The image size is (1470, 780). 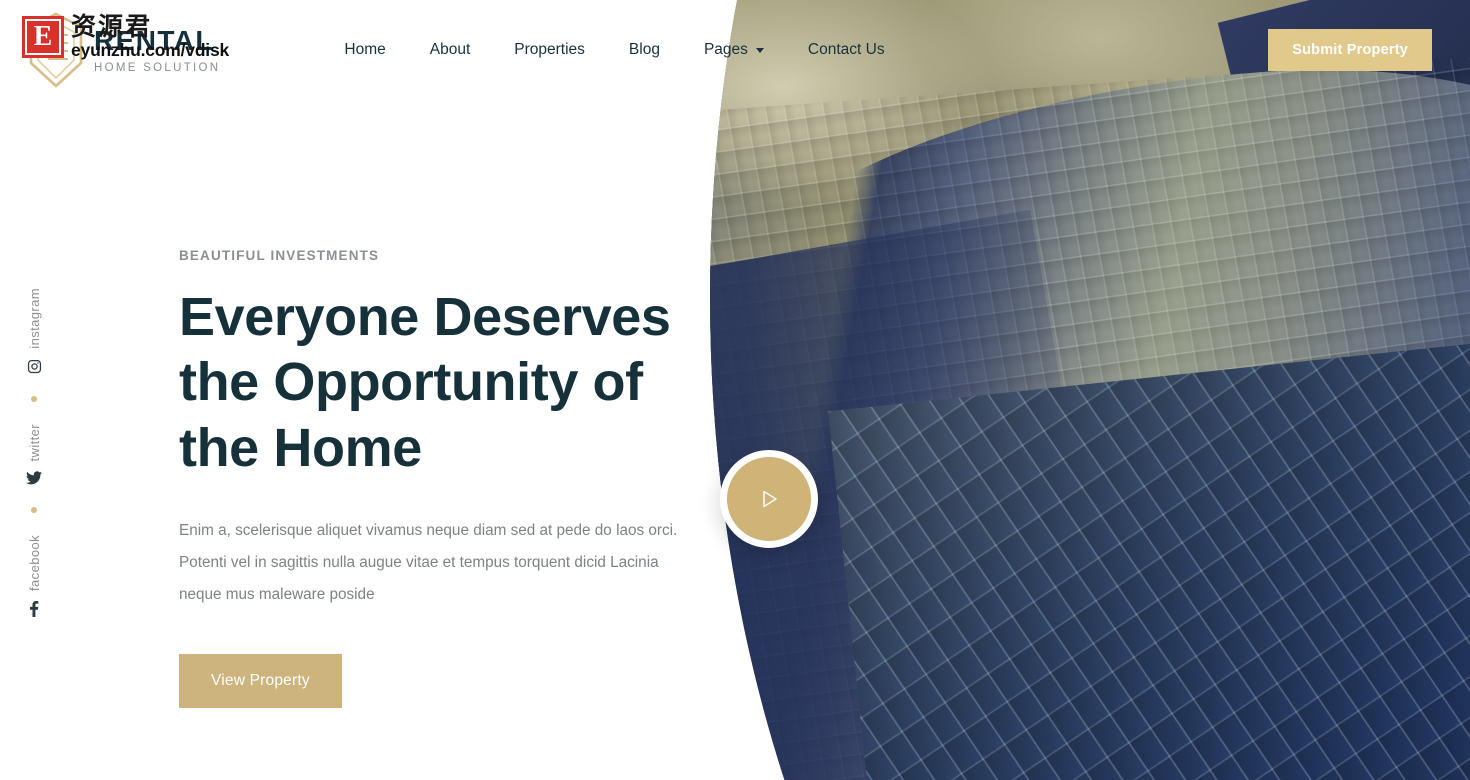 I want to click on nav-label: Pages, so click(x=725, y=49).